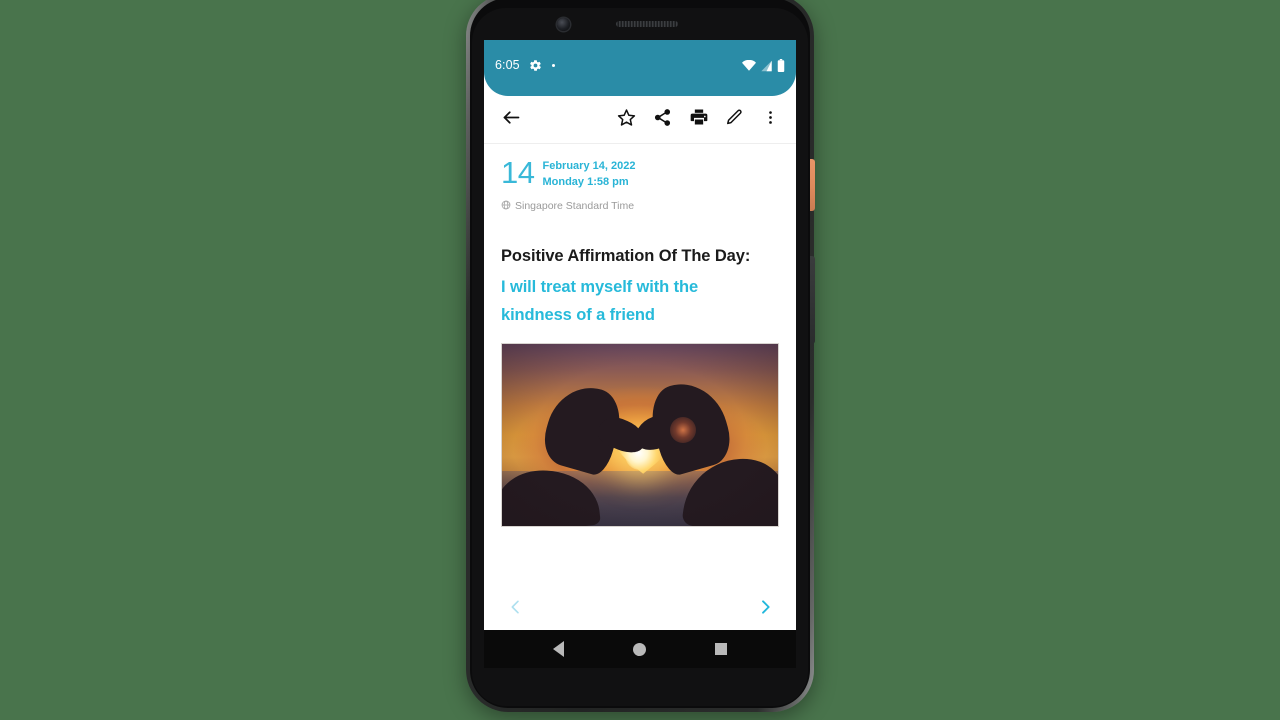 This screenshot has width=1280, height=720. I want to click on status-bar-clock: 6:05, so click(507, 65).